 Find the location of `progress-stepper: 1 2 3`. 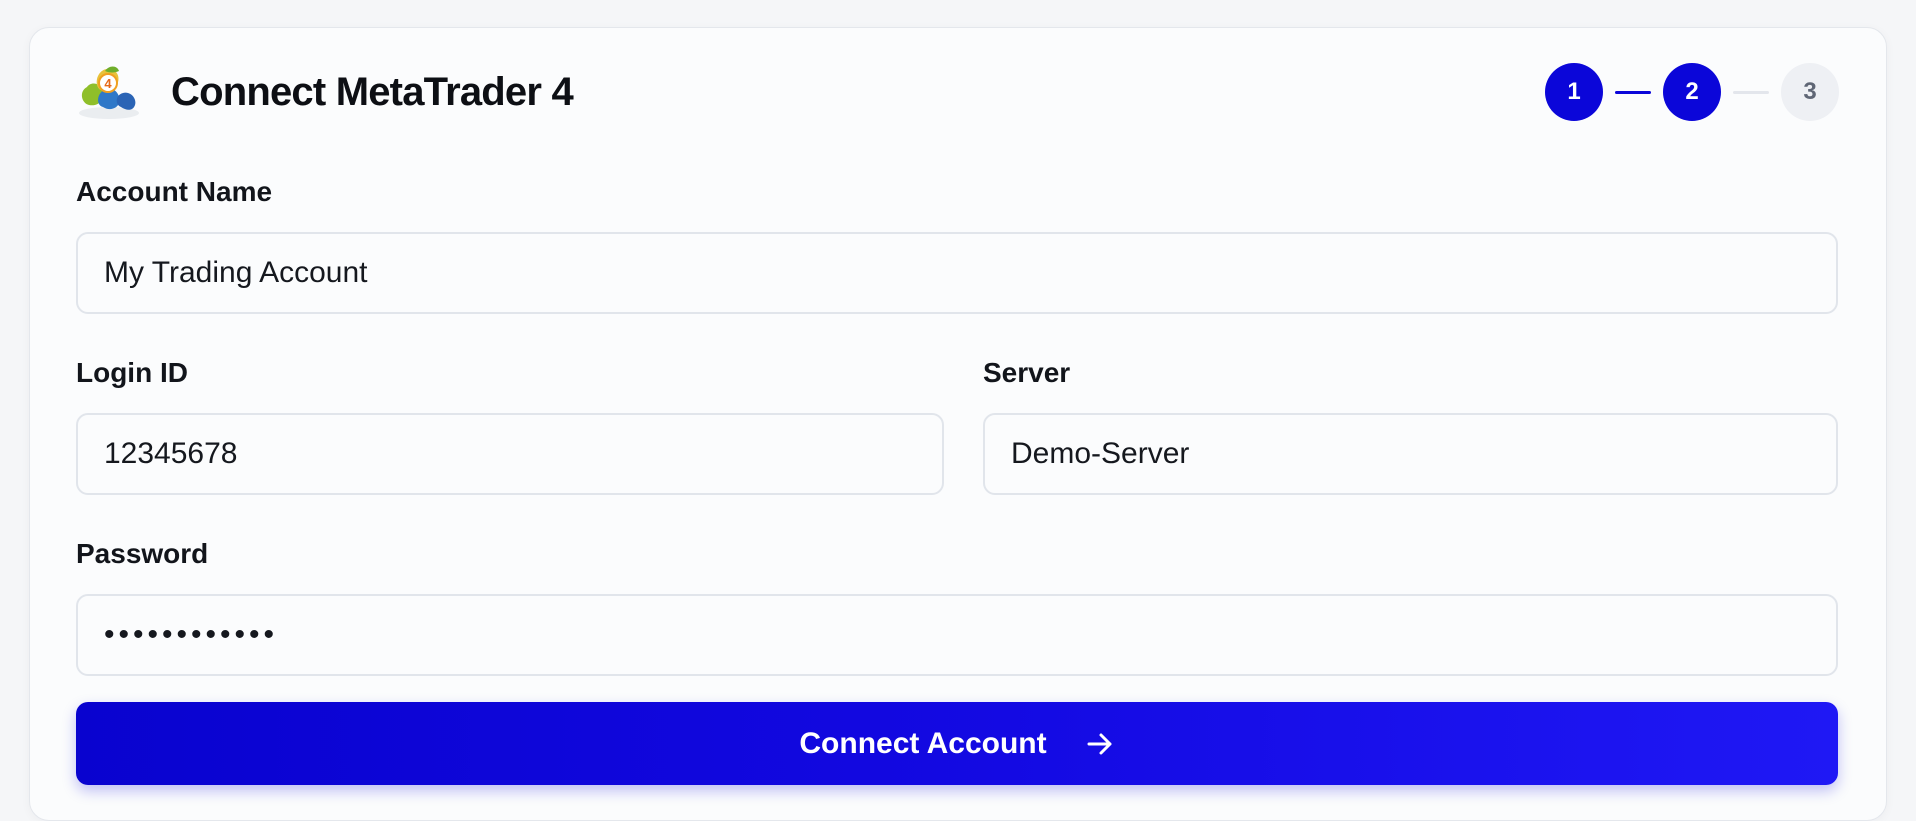

progress-stepper: 1 2 3 is located at coordinates (1692, 92).